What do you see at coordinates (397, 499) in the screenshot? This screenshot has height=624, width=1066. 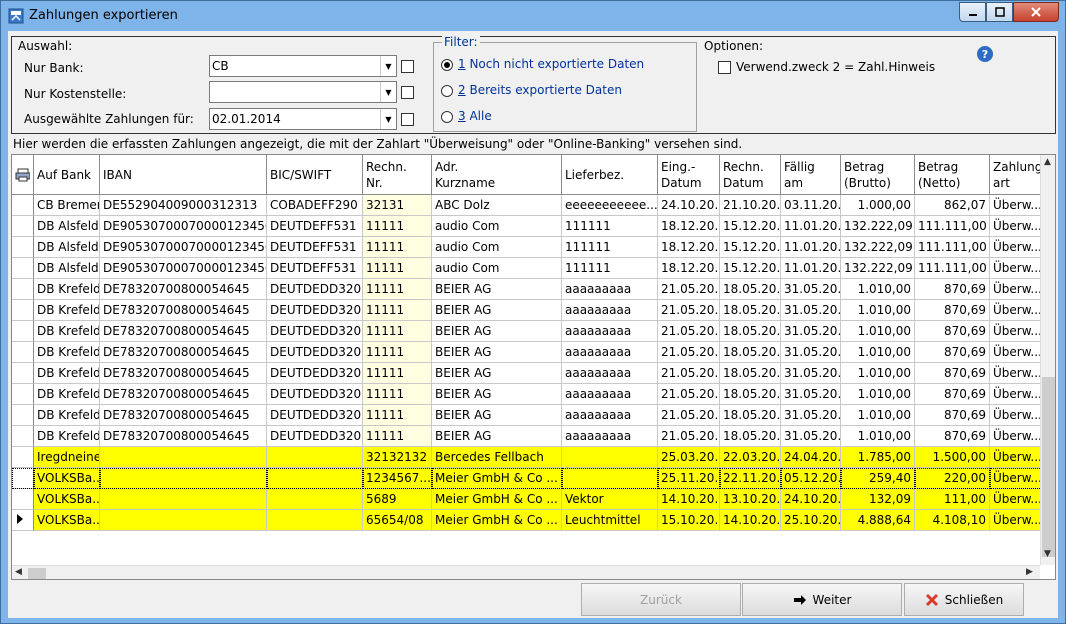 I see `table-cell: 5689` at bounding box center [397, 499].